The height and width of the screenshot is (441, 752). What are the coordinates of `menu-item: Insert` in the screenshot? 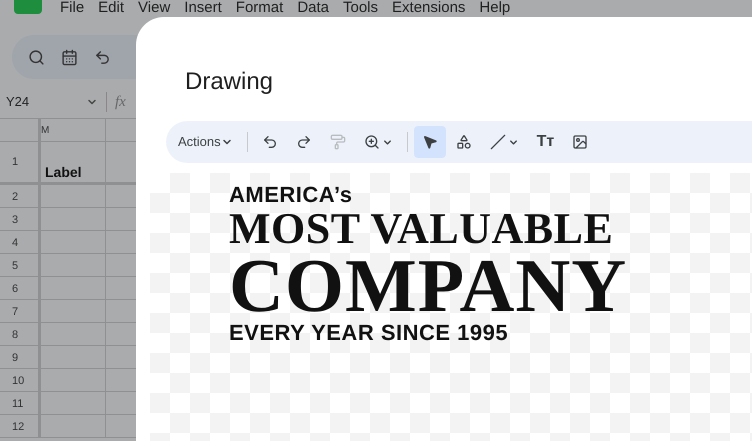 It's located at (203, 8).